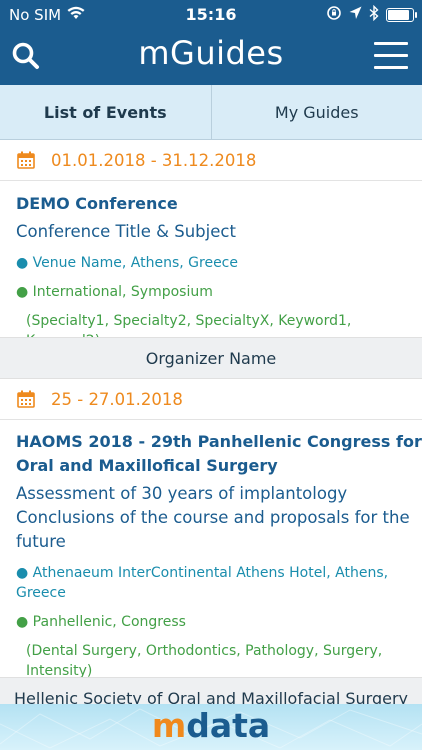 This screenshot has height=750, width=422. Describe the element at coordinates (334, 15) in the screenshot. I see `orientation-lock-icon` at that location.